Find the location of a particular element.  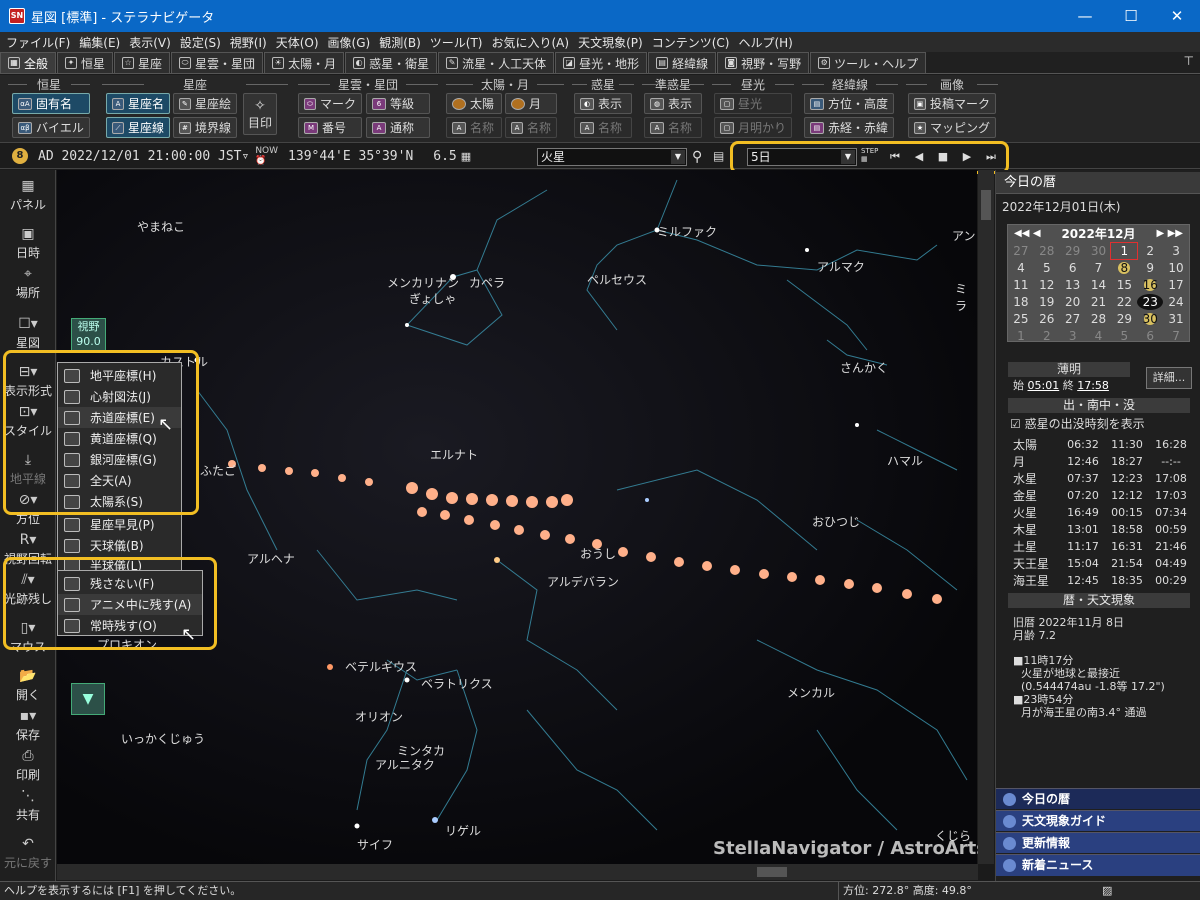

twilight-end: 17:58 is located at coordinates (1093, 385).